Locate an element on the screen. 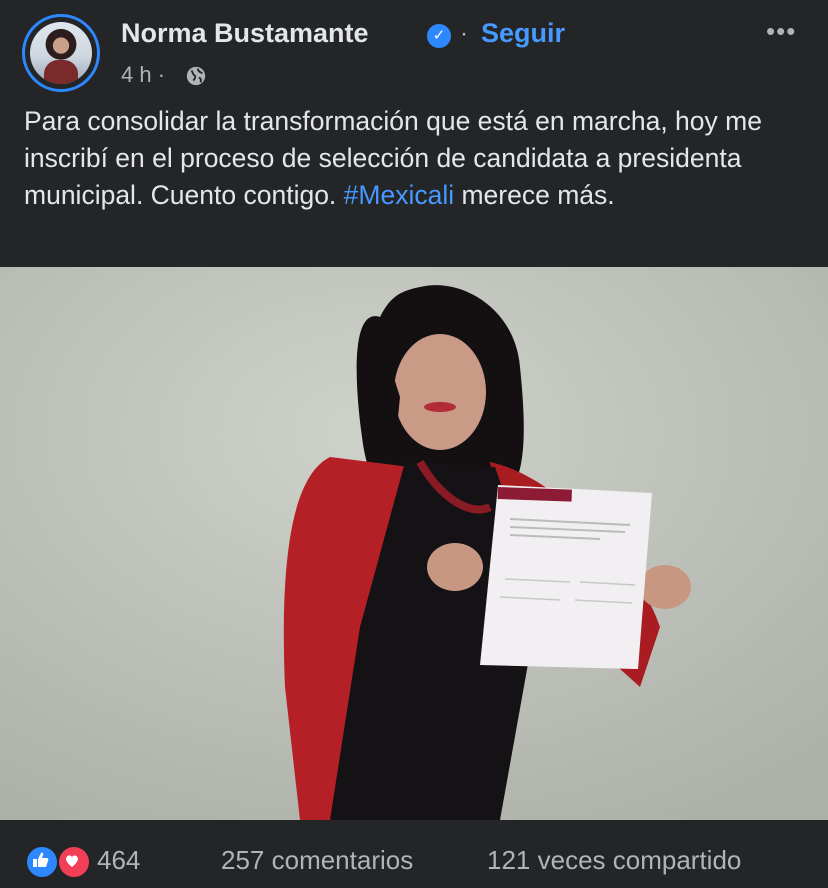  verified-badge-icon: ✓ is located at coordinates (439, 36).